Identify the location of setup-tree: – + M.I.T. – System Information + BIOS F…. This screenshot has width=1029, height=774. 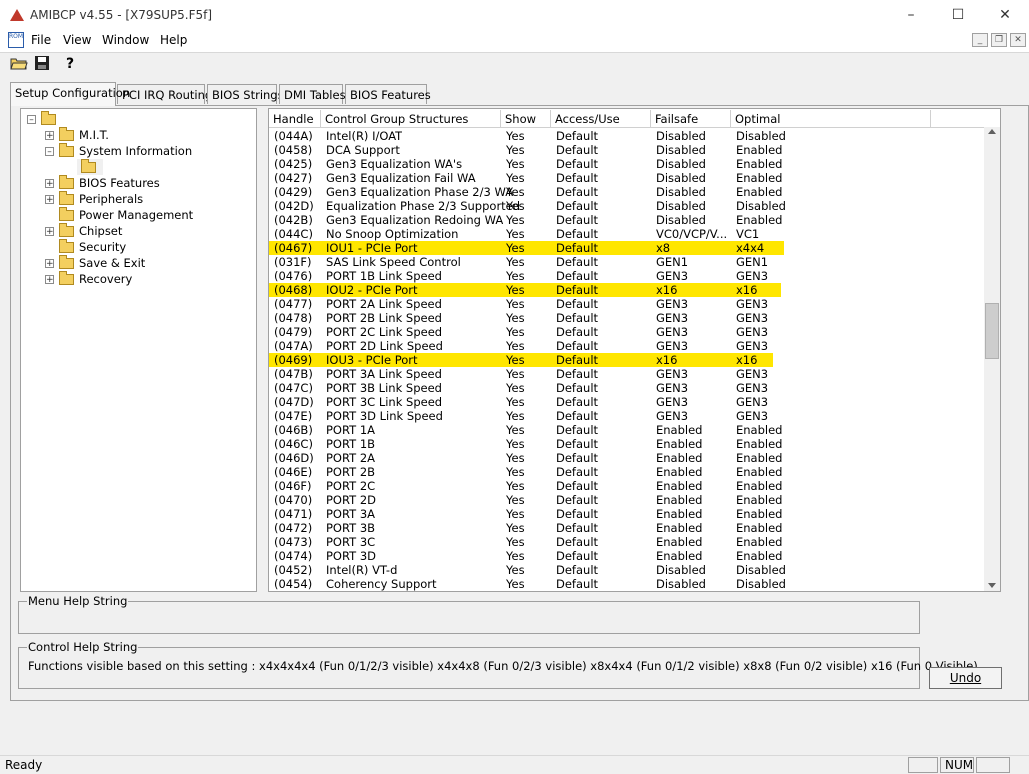
(138, 350).